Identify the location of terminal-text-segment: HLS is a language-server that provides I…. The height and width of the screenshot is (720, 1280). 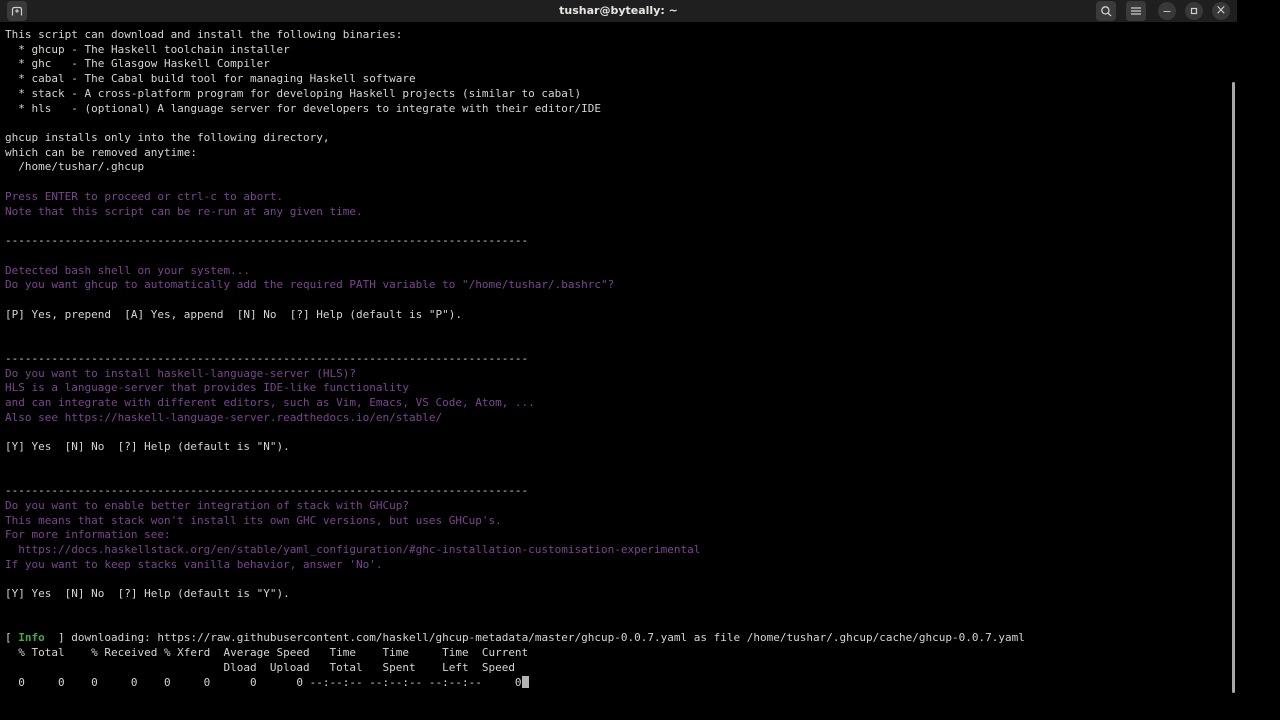
(207, 388).